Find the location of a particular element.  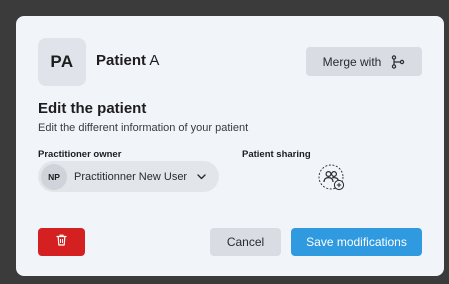

trash-icon is located at coordinates (61, 242).